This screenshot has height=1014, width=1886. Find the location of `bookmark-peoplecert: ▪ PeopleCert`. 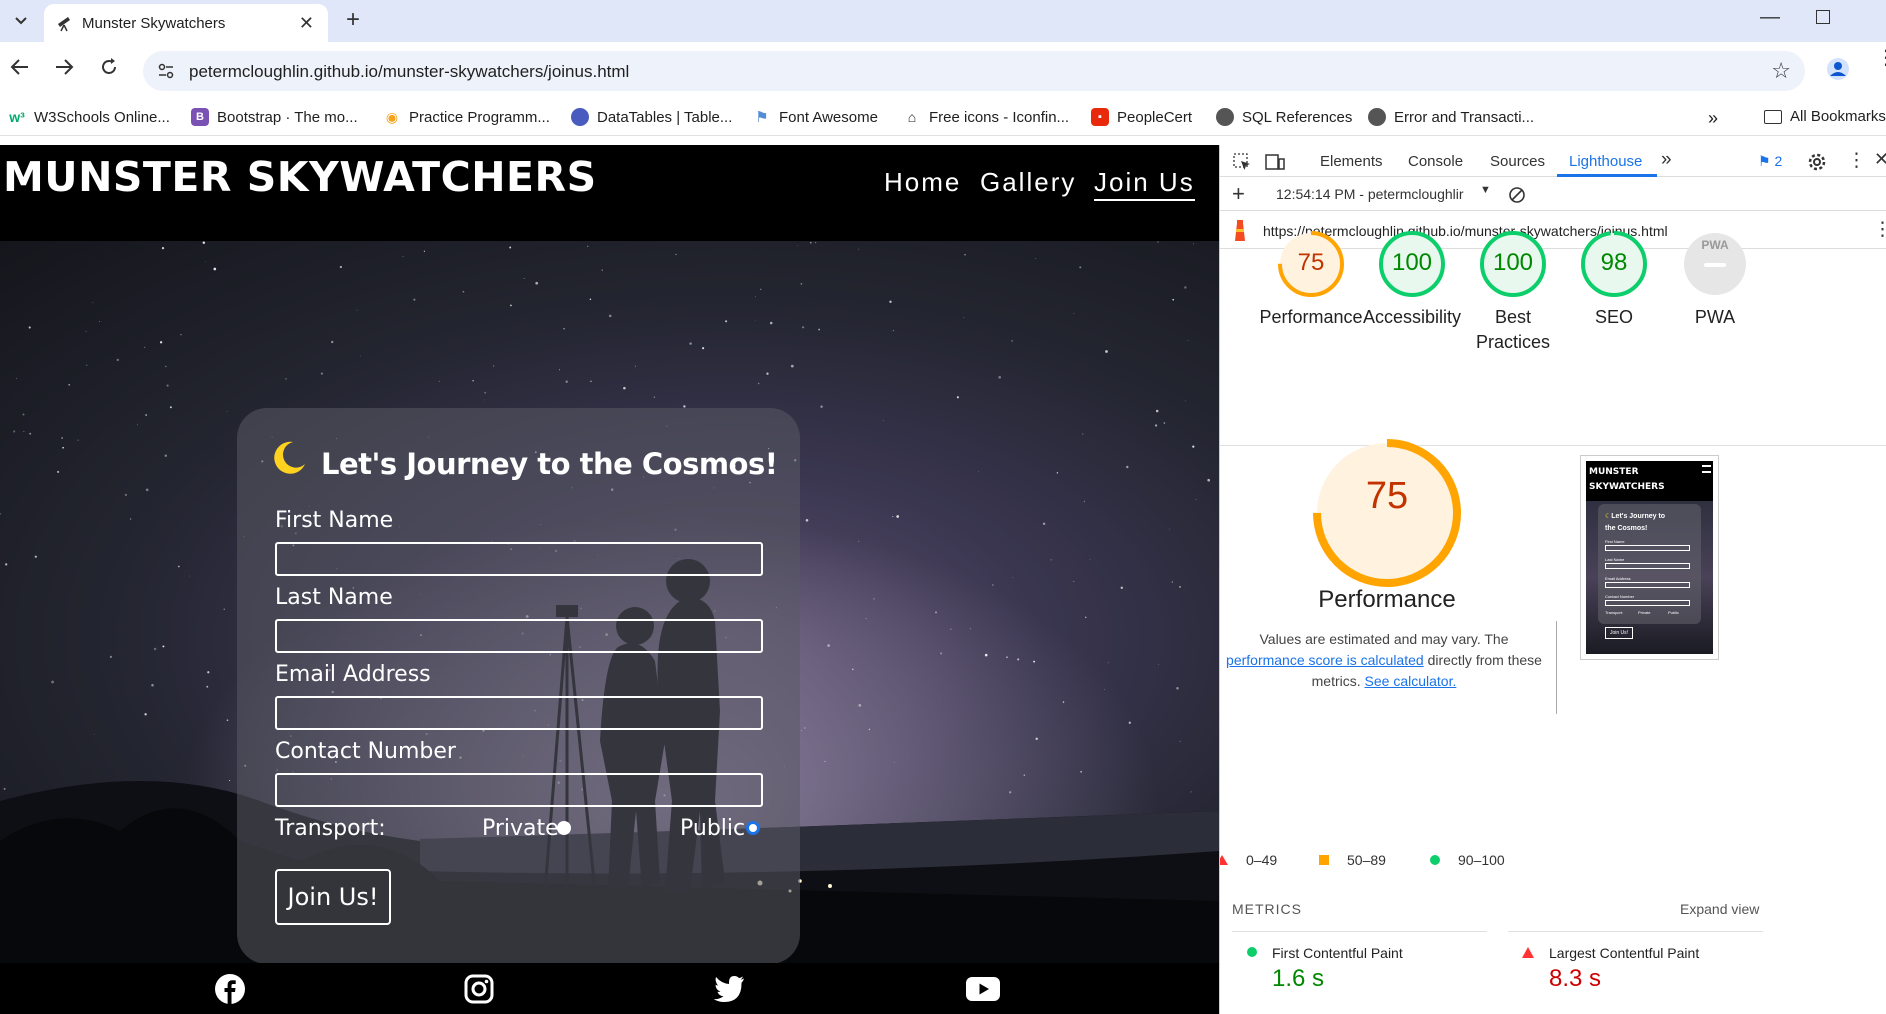

bookmark-peoplecert: ▪ PeopleCert is located at coordinates (1141, 117).